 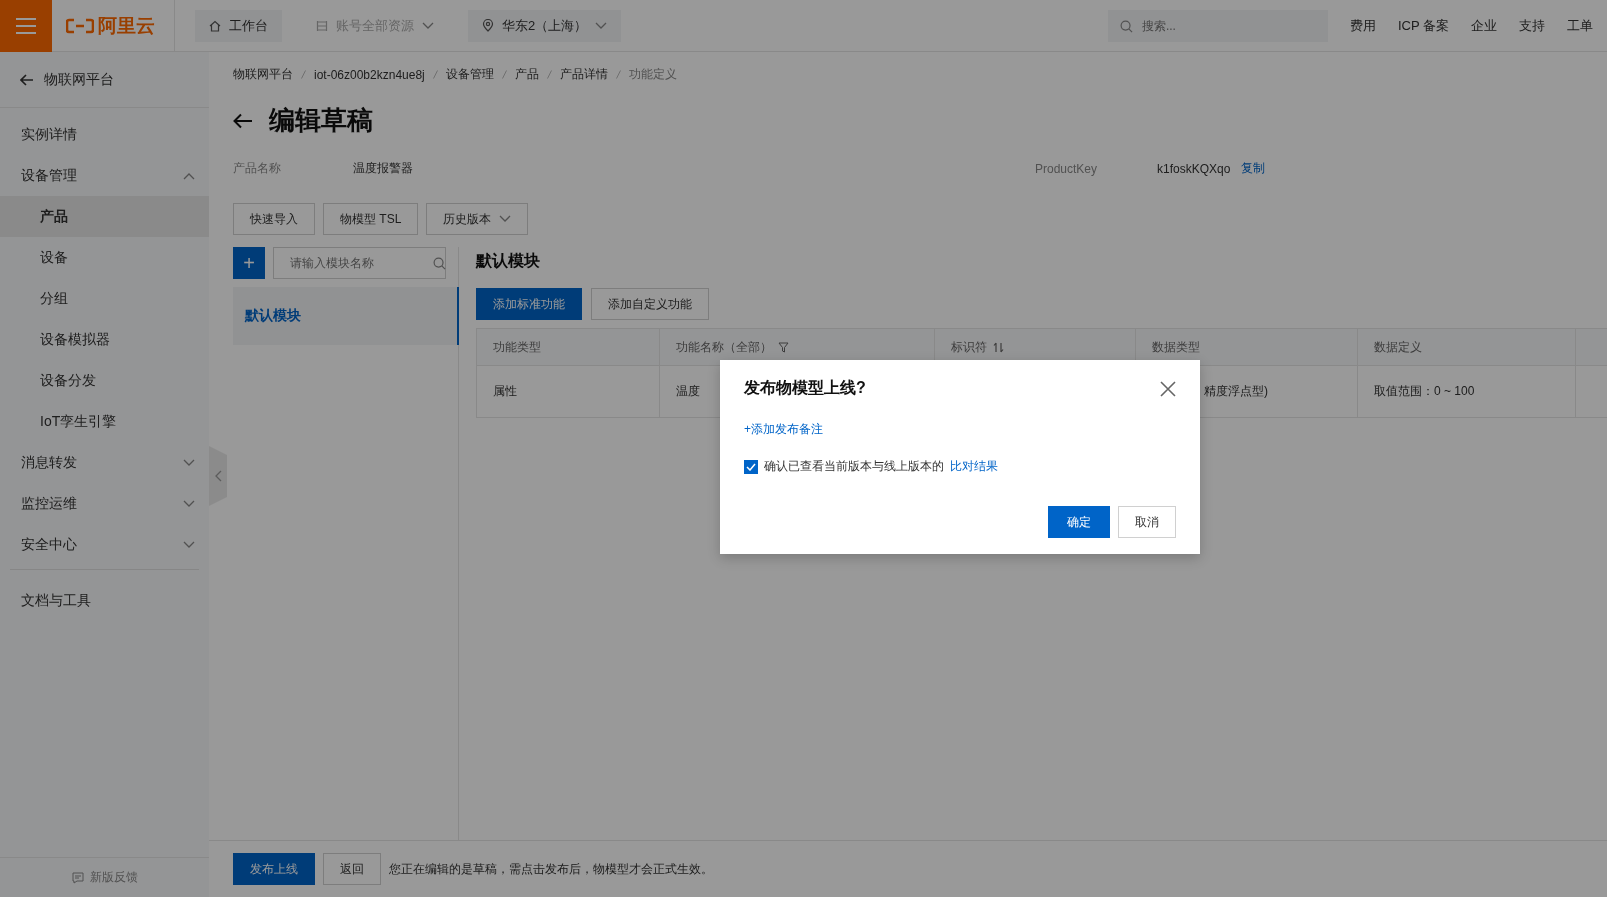 I want to click on nav-button: 华东2（上海）, so click(x=545, y=25).